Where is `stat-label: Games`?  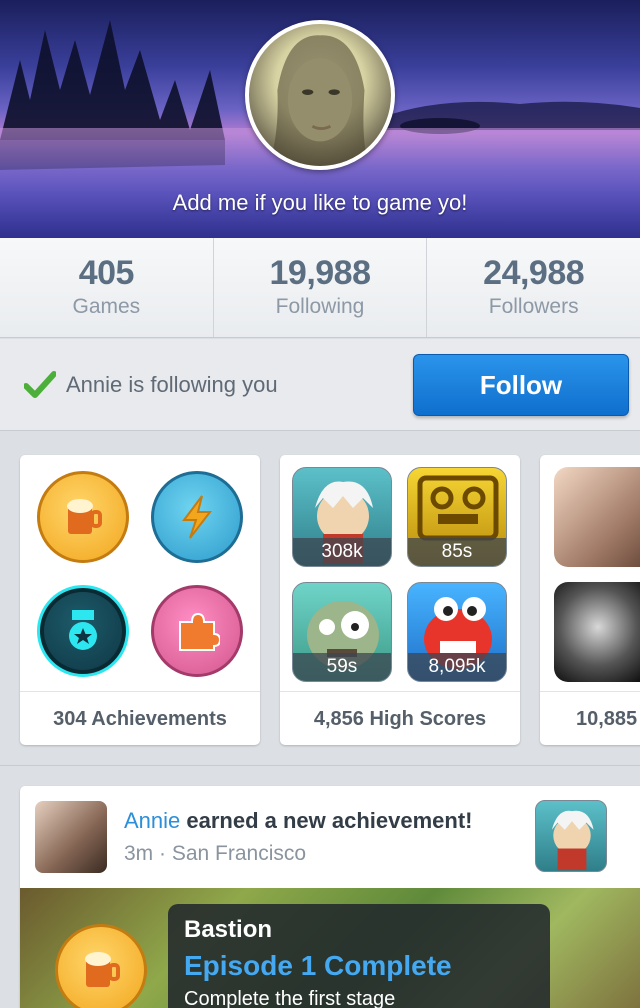 stat-label: Games is located at coordinates (106, 306).